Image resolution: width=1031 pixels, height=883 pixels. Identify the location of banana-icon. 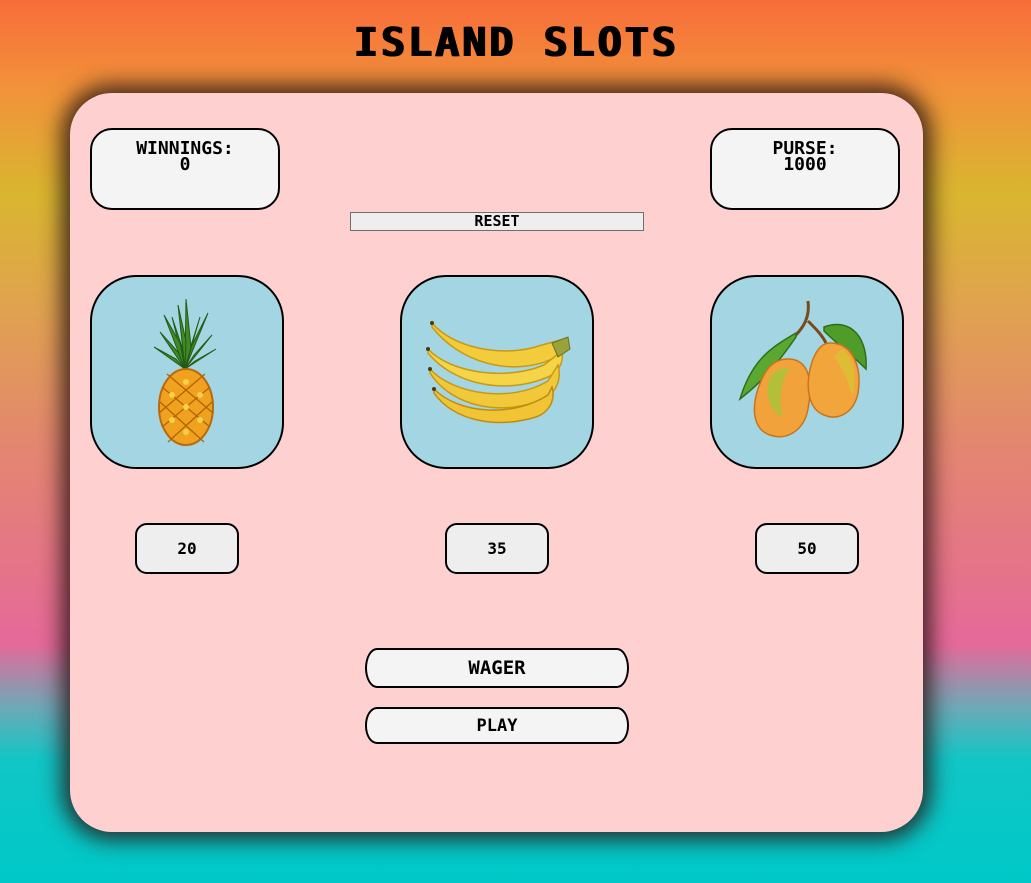
(498, 372).